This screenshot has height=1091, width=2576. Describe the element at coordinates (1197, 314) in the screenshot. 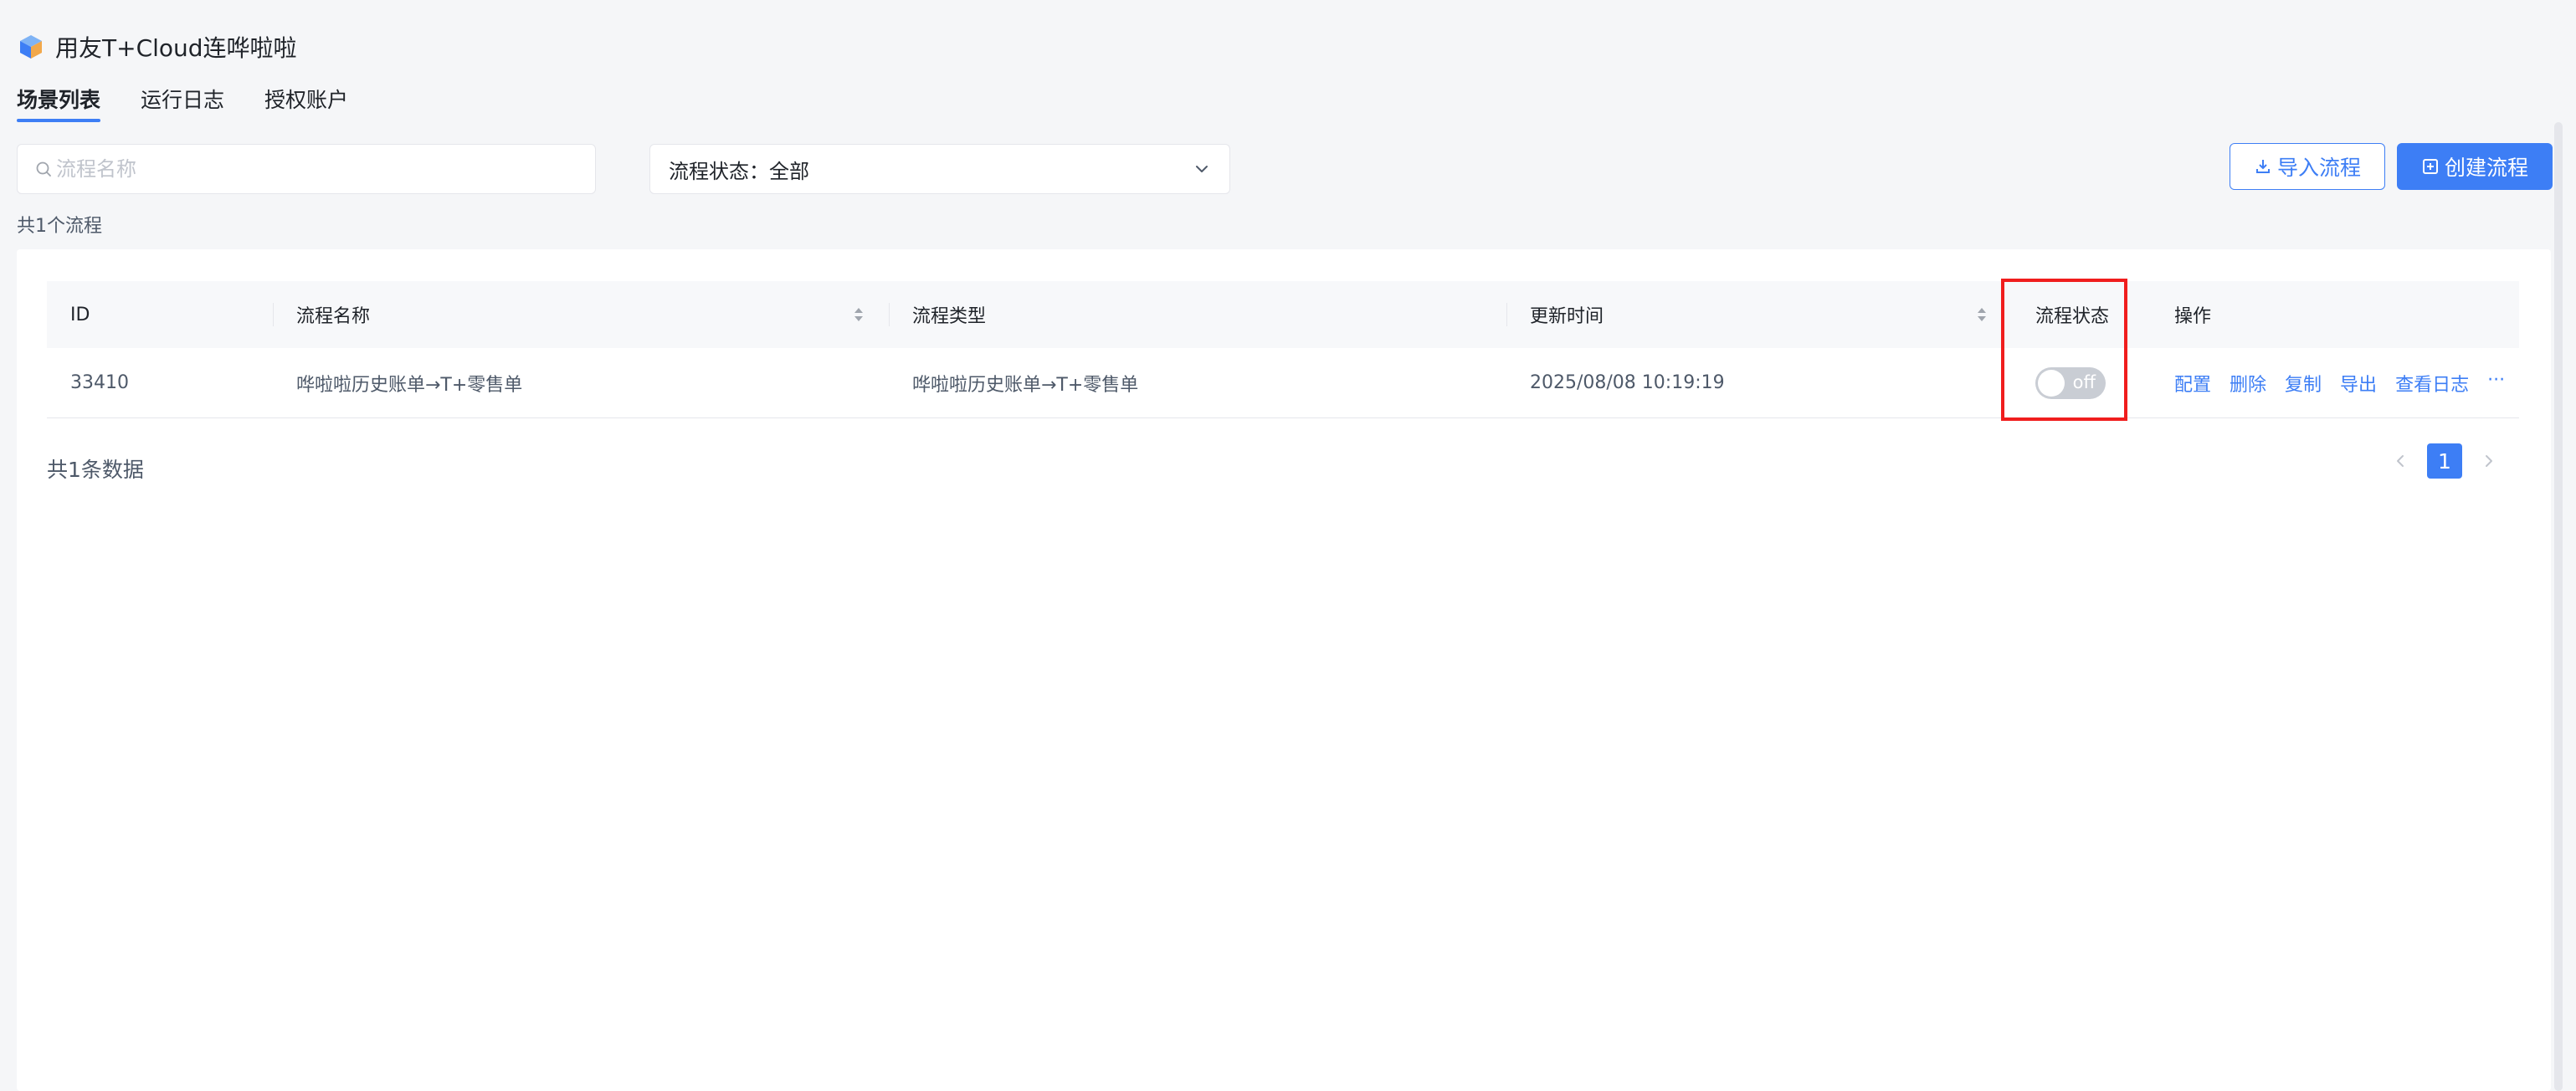

I see `header-type: 流程类型` at that location.